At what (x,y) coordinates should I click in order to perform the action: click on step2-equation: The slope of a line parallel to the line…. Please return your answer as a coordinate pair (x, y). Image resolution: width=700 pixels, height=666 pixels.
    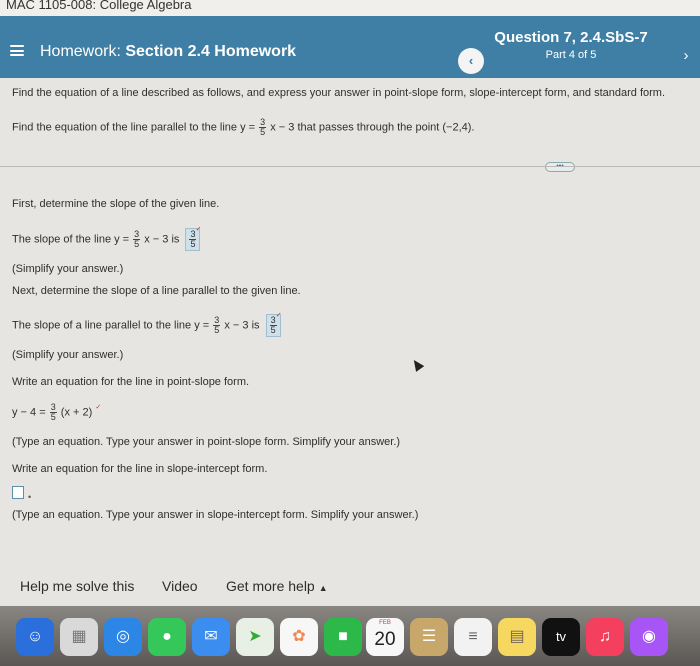
    Looking at the image, I should click on (147, 324).